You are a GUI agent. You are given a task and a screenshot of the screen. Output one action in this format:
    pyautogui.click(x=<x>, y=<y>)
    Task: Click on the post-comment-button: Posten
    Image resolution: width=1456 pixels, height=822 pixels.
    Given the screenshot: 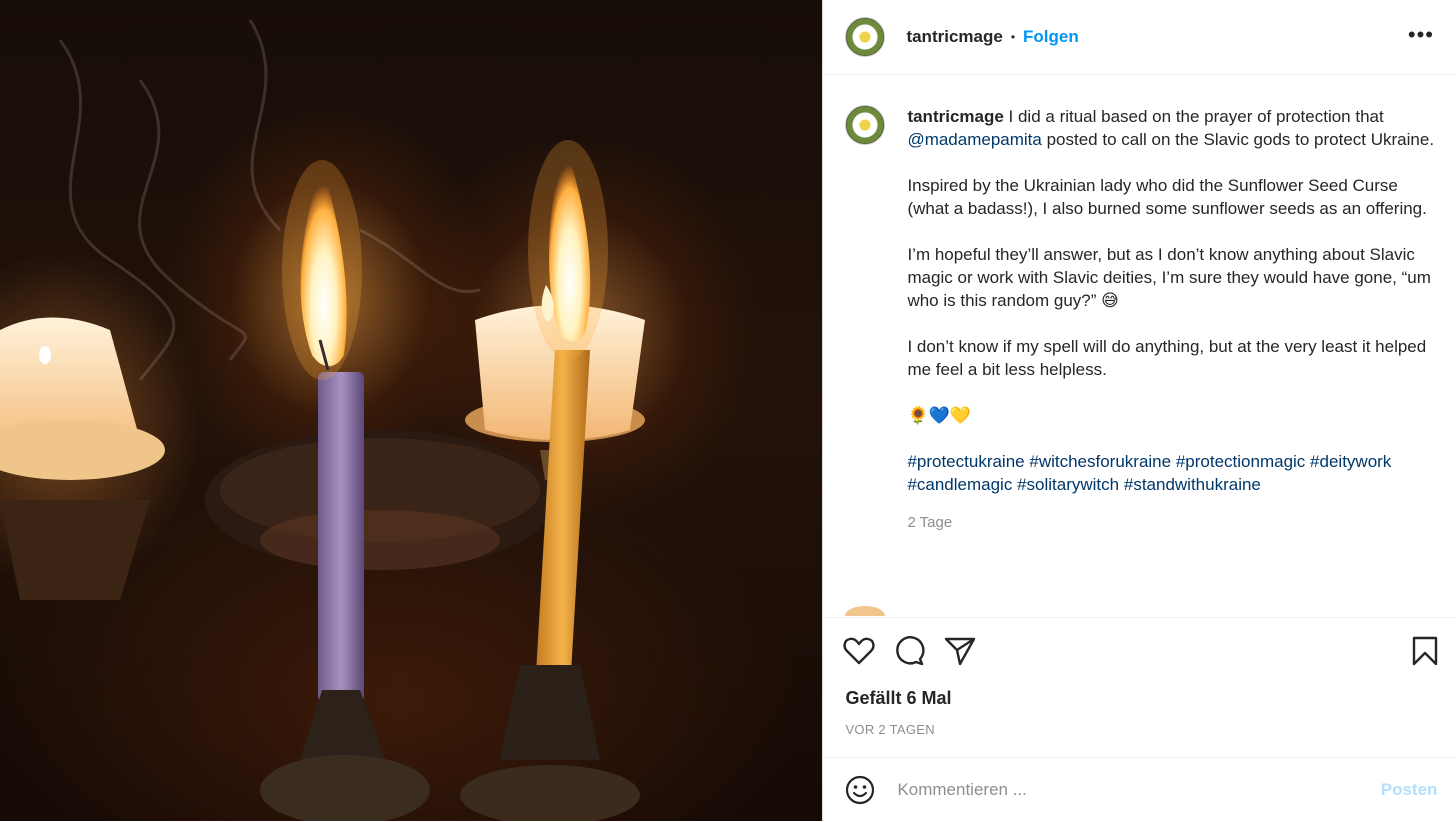 What is the action you would take?
    pyautogui.click(x=1409, y=790)
    